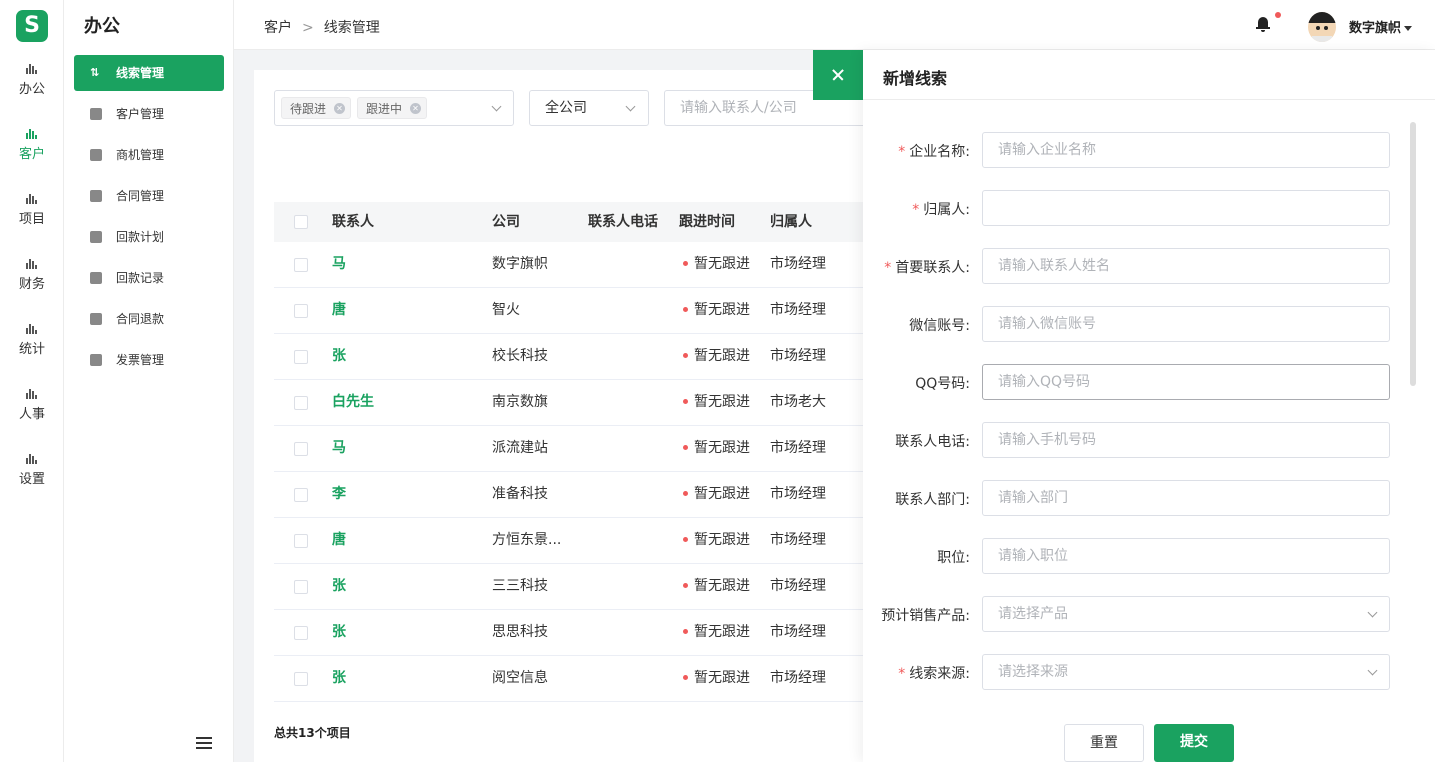 This screenshot has height=762, width=1435. I want to click on table-row: 唐 方恒东景... 暂无跟进 市场经理, so click(614, 541).